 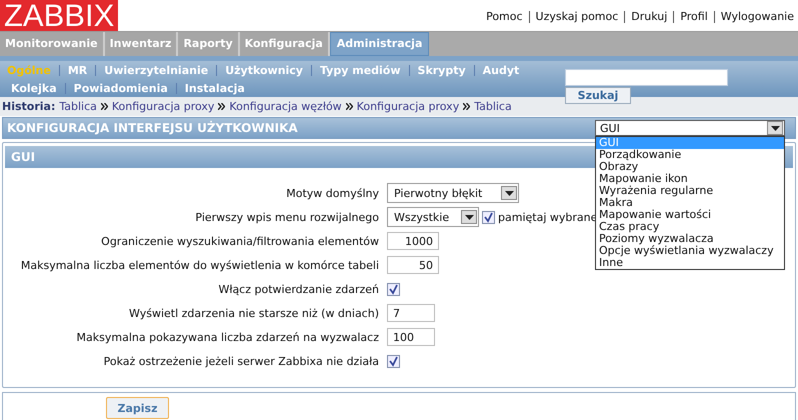 I want to click on header-link: Pomoc, so click(x=504, y=16).